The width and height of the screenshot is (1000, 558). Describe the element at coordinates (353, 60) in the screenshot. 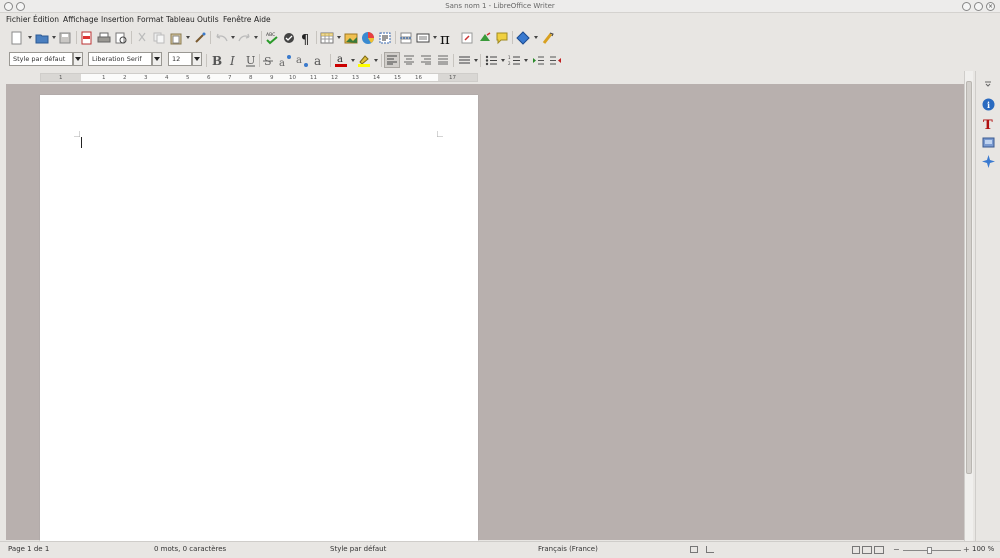

I see `font-color-dropdown` at that location.